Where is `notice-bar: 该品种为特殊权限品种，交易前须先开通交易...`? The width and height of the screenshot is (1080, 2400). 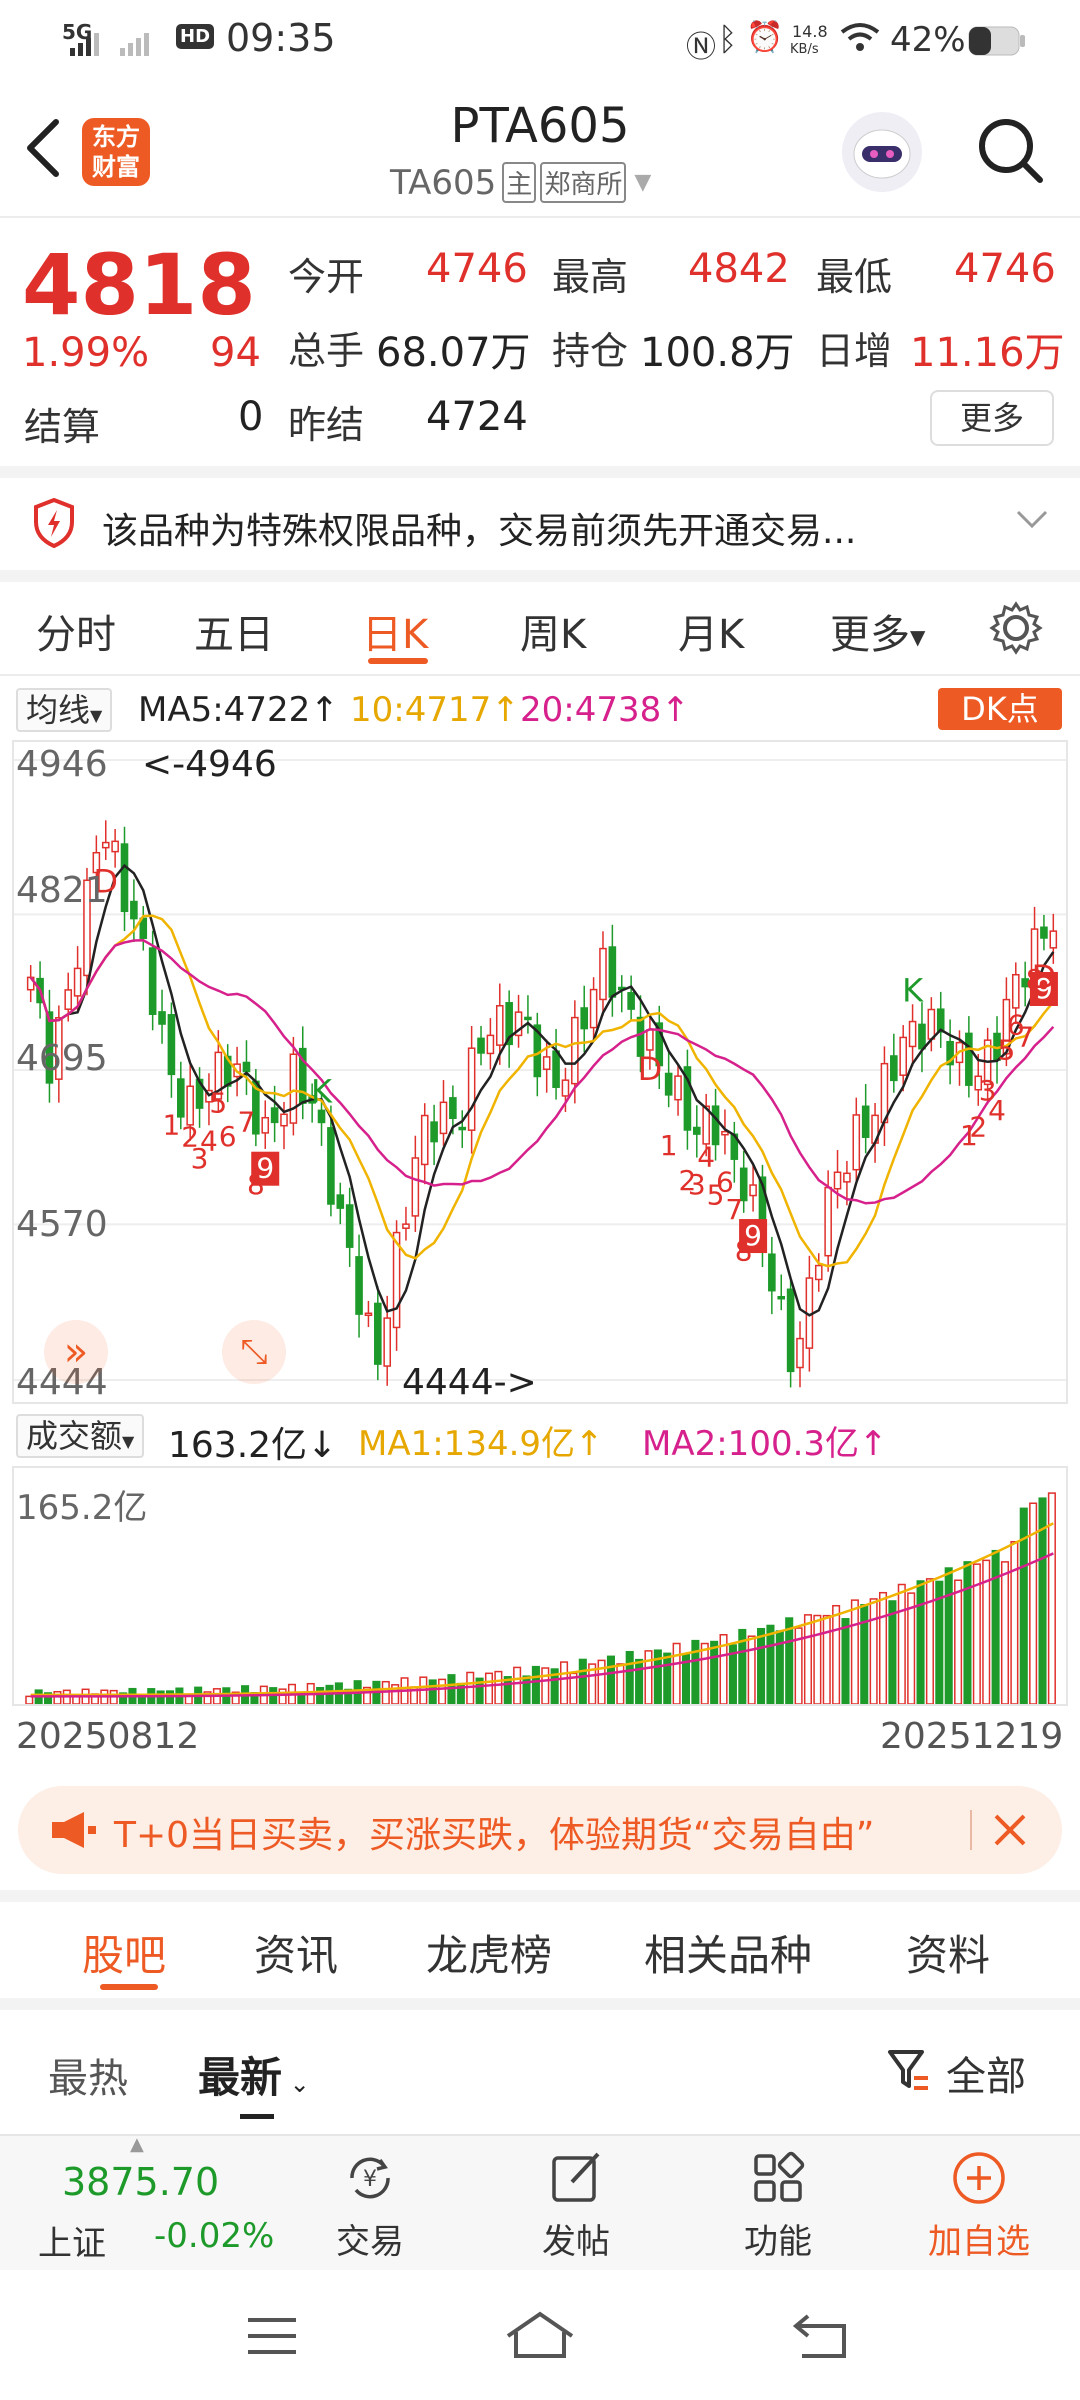
notice-bar: 该品种为特殊权限品种，交易前须先开通交易... is located at coordinates (540, 524).